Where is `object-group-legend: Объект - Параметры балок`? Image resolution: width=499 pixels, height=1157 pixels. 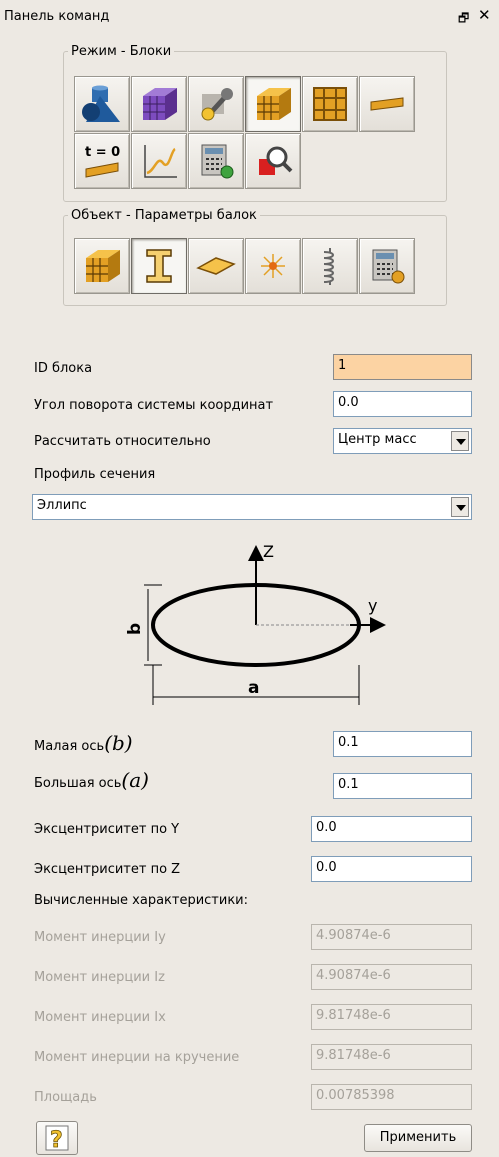 object-group-legend: Объект - Параметры балок is located at coordinates (164, 215).